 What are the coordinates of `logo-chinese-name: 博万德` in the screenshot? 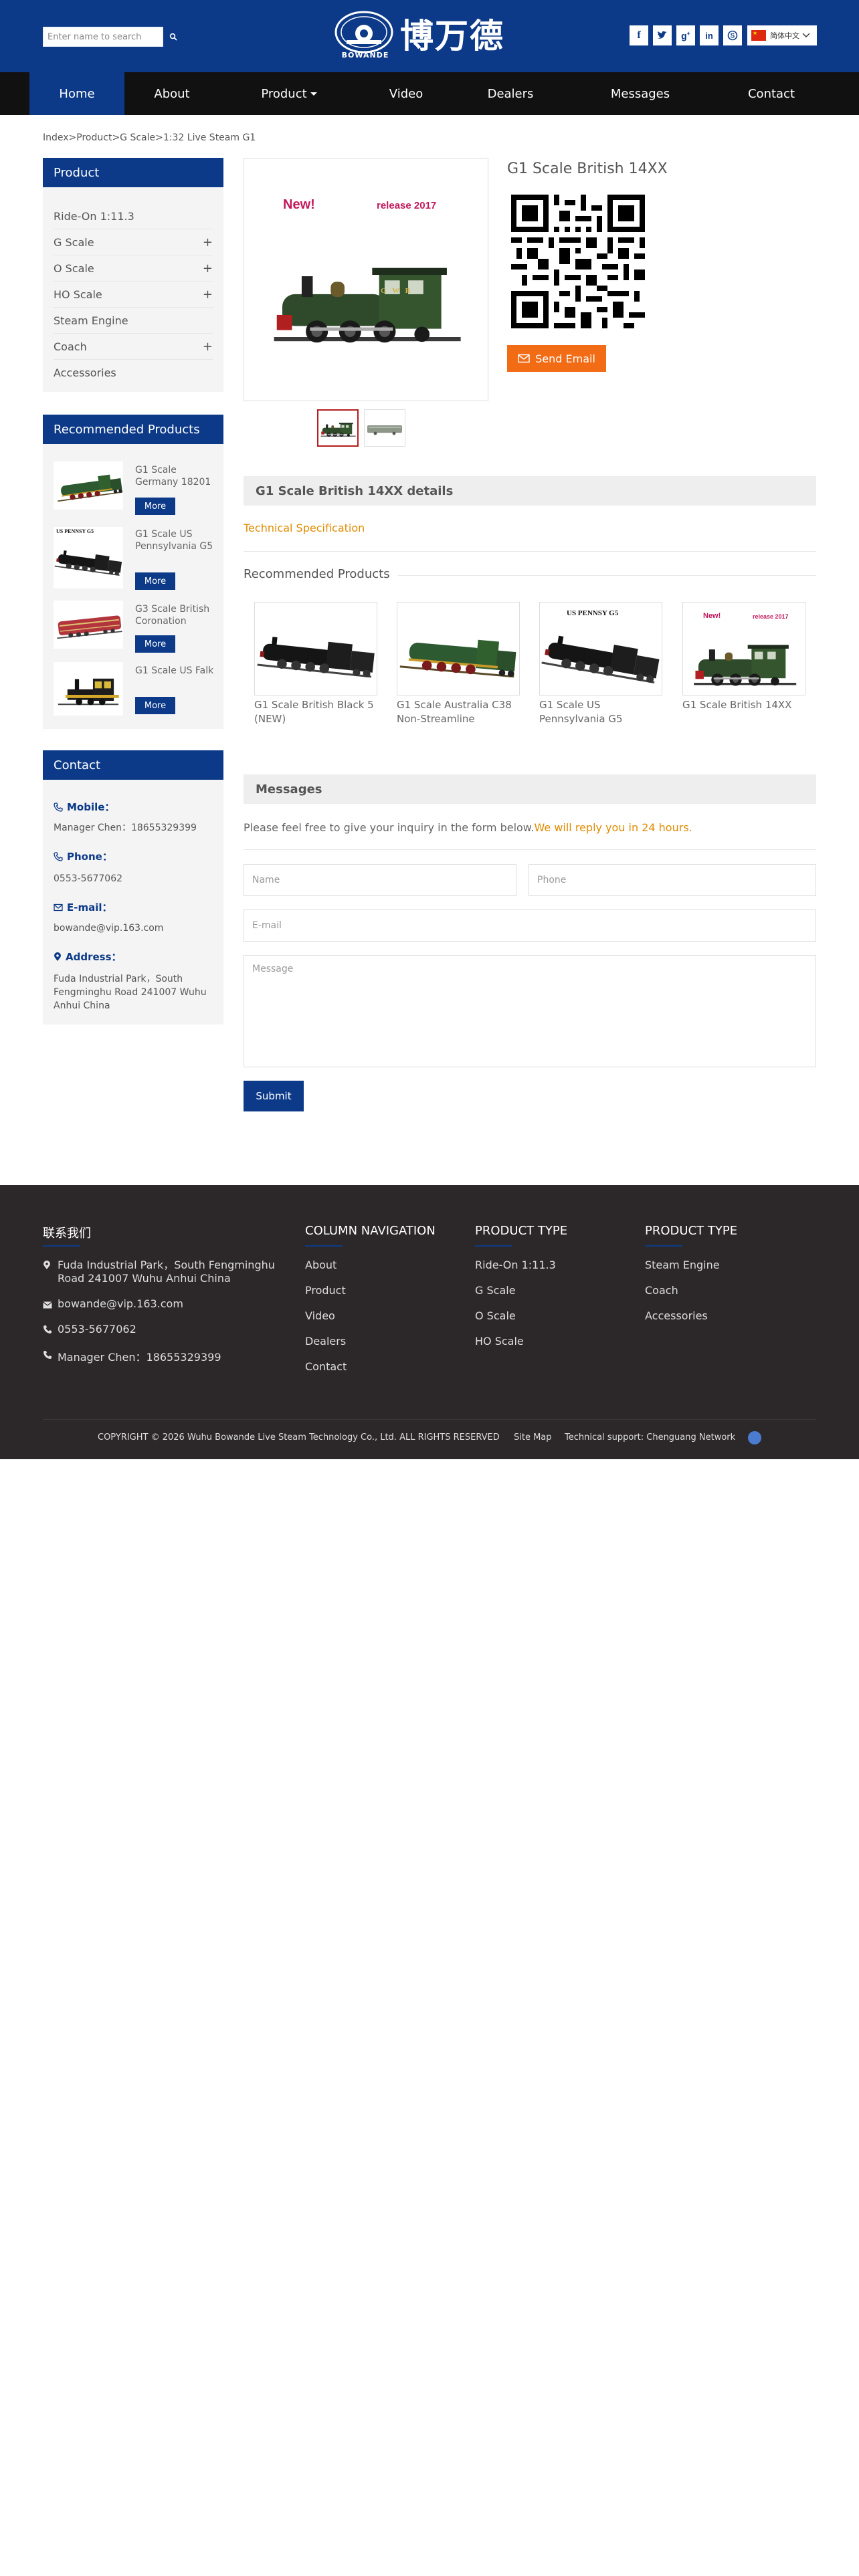 It's located at (452, 36).